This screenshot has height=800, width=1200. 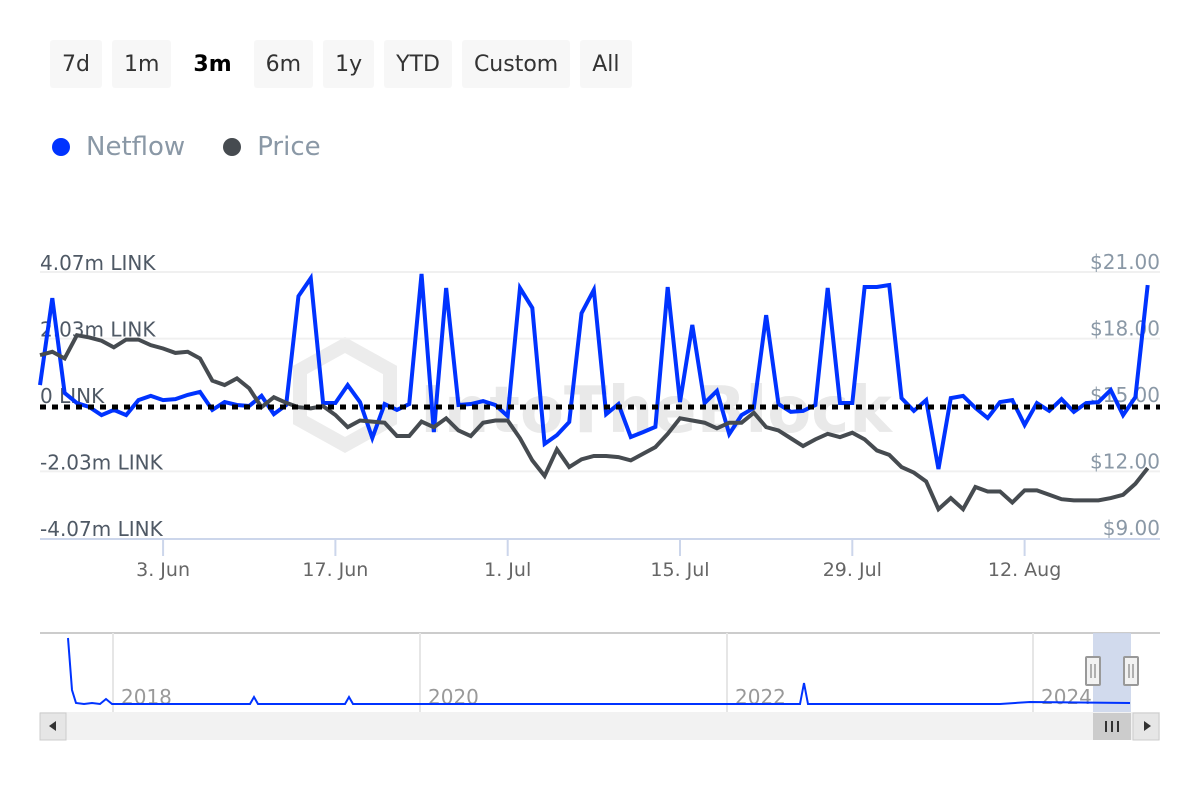 What do you see at coordinates (98, 263) in the screenshot?
I see `y-left-tick-label: 4.07m LINK` at bounding box center [98, 263].